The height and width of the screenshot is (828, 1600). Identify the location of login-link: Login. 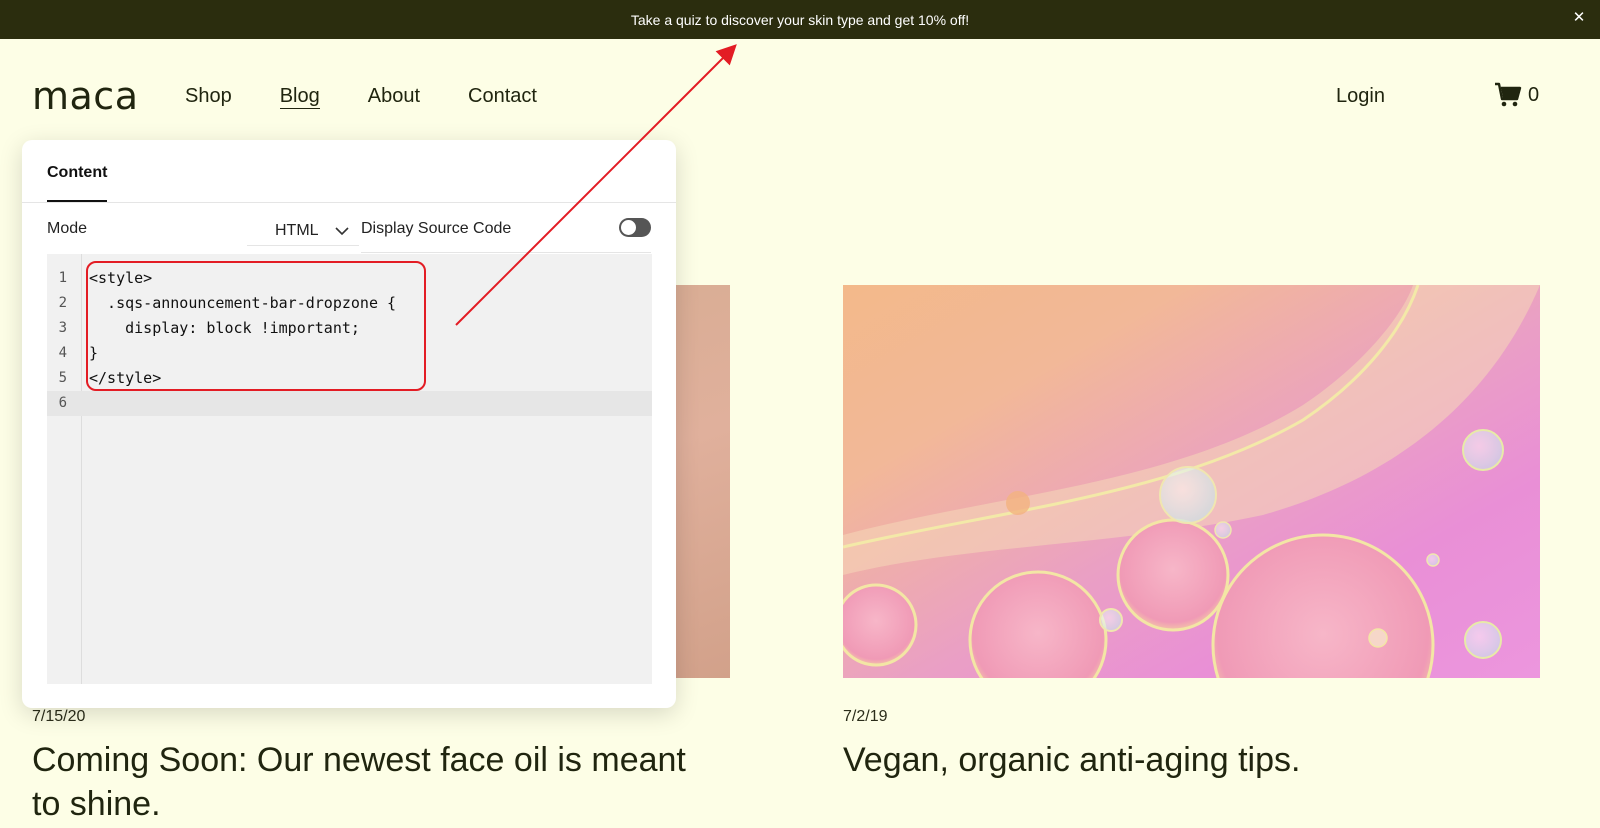
(1360, 96).